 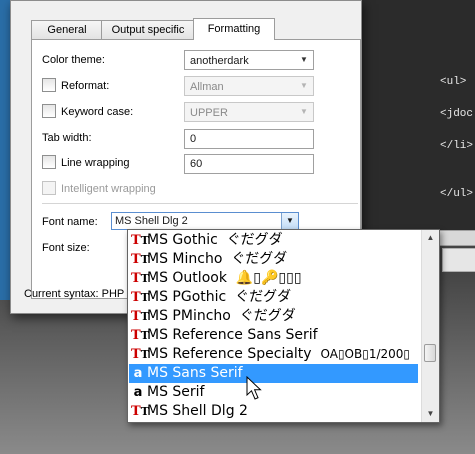 I want to click on intelligent-wrapping-row: Intelligent wrapping, so click(x=99, y=189).